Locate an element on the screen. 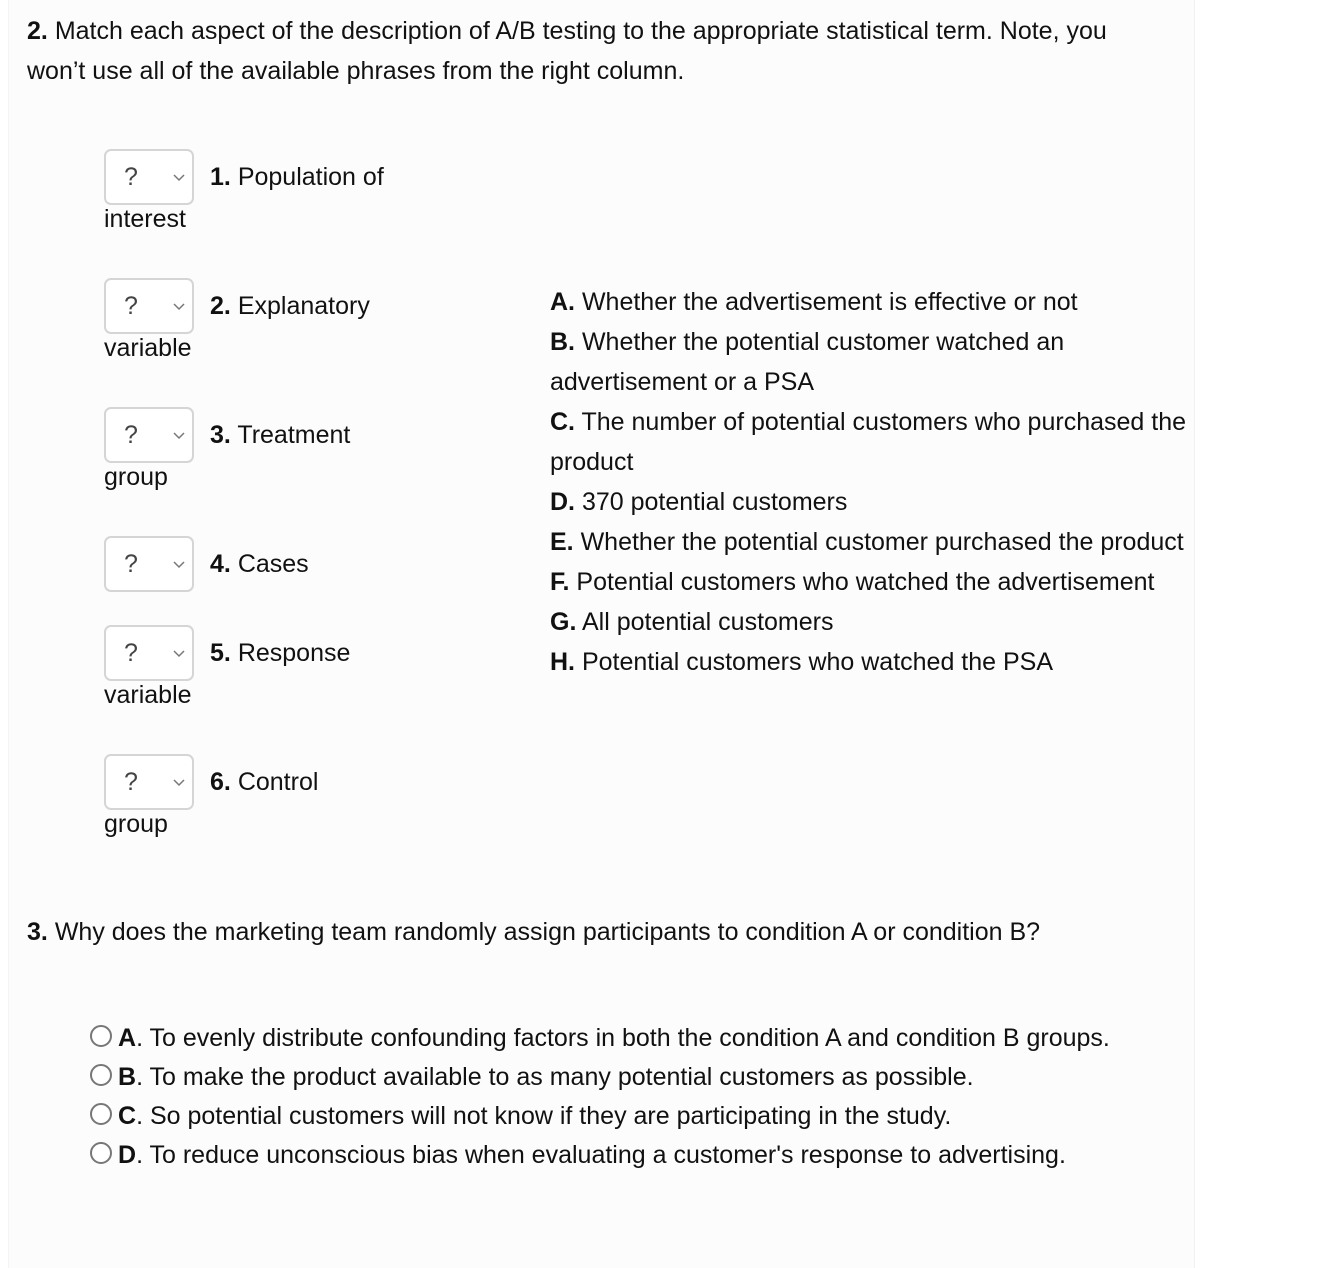 This screenshot has width=1334, height=1268. match-item-5: ? 5. Response variable is located at coordinates (274, 669).